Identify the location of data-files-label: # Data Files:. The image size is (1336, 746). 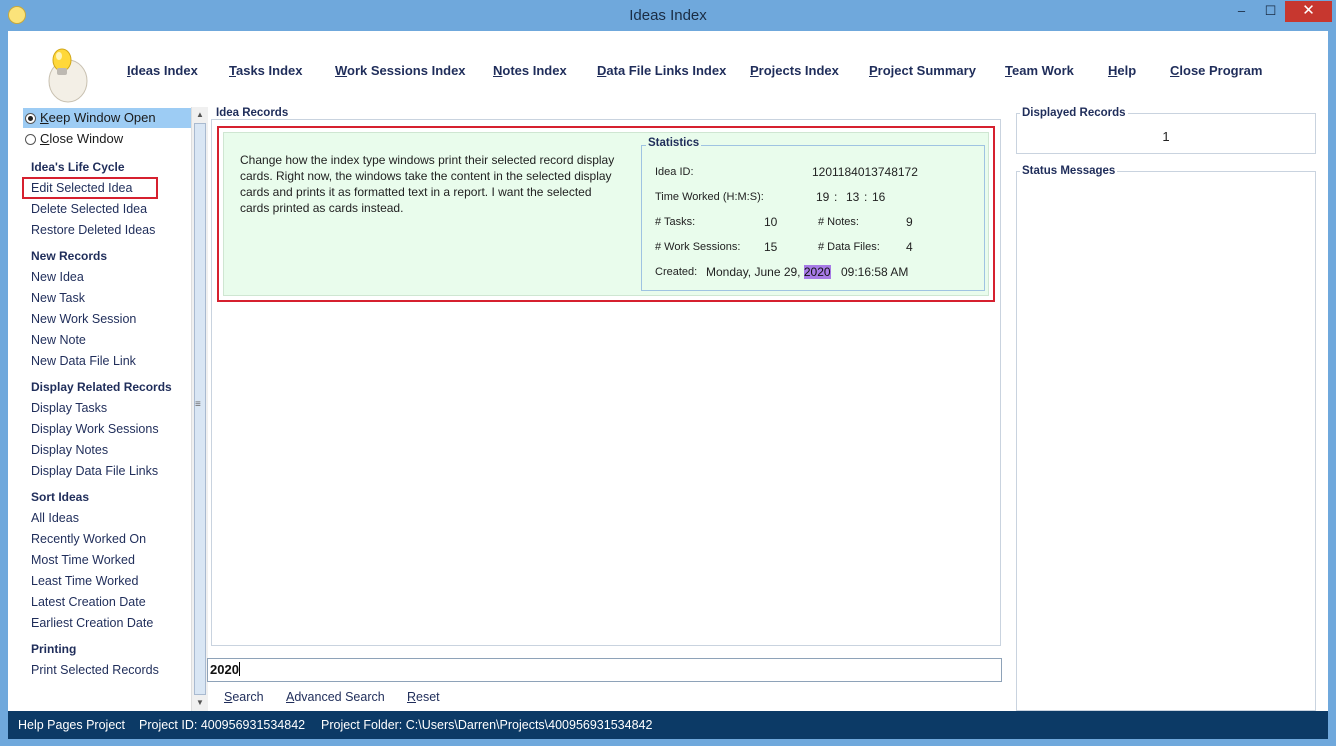
(849, 247).